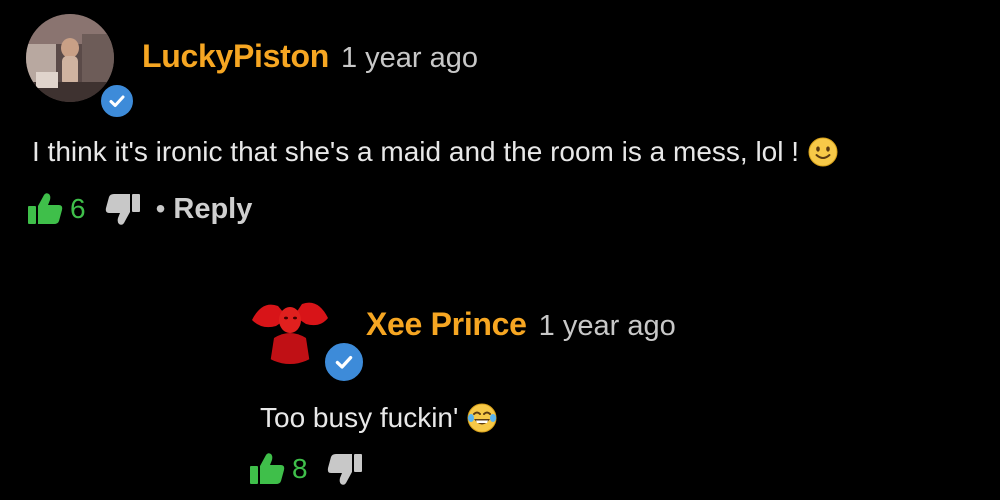 Image resolution: width=1000 pixels, height=500 pixels. What do you see at coordinates (446, 324) in the screenshot?
I see `username-link: Xee Prince` at bounding box center [446, 324].